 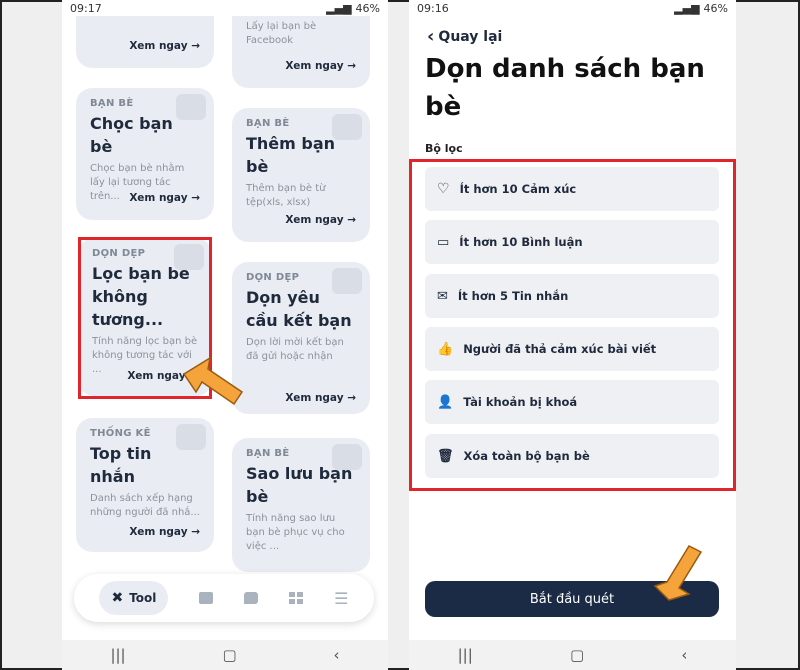 I want to click on tab-calendar-icon, so click(x=206, y=598).